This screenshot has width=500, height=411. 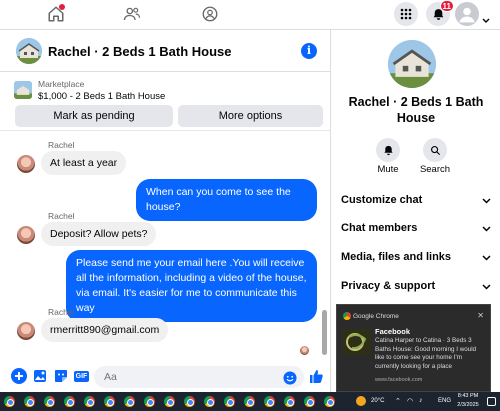 What do you see at coordinates (81, 376) in the screenshot?
I see `gif-icon: GIF` at bounding box center [81, 376].